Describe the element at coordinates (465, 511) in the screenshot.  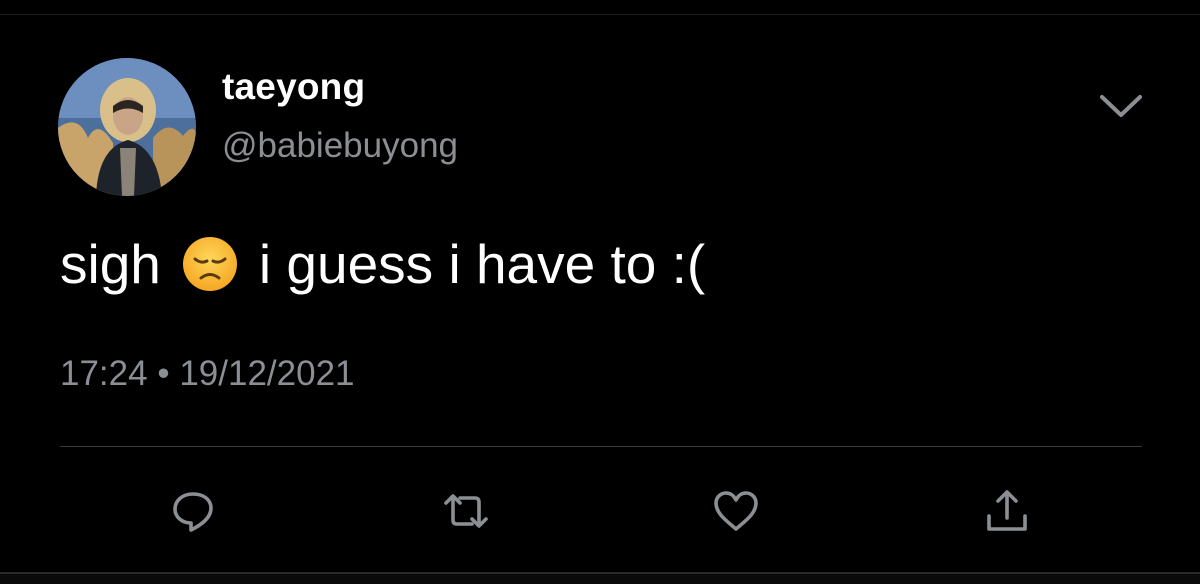
I see `retweet-icon` at that location.